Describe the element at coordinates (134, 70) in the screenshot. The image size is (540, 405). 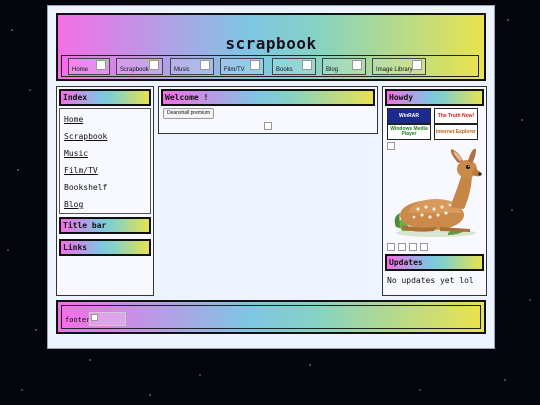
I see `nav-scrapbook-label: Scrapbook` at that location.